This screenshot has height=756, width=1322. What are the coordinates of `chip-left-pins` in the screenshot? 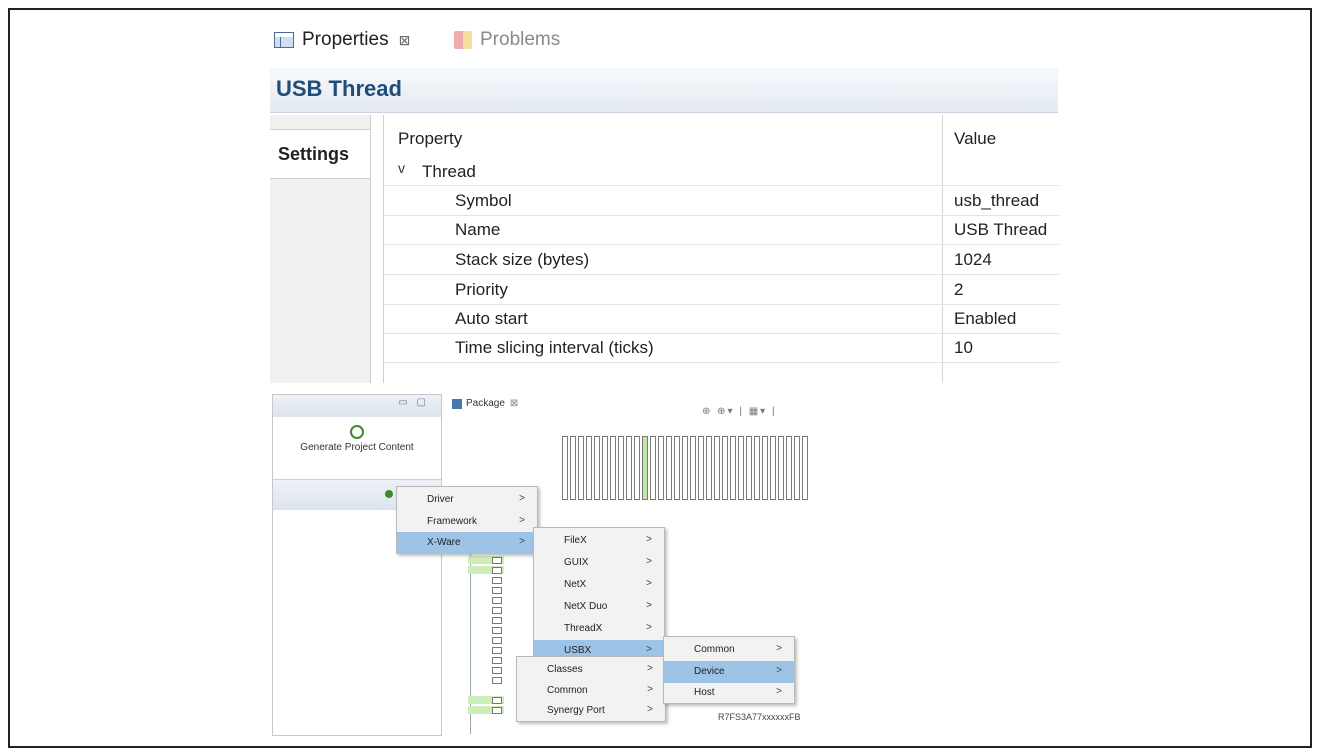 It's located at (488, 643).